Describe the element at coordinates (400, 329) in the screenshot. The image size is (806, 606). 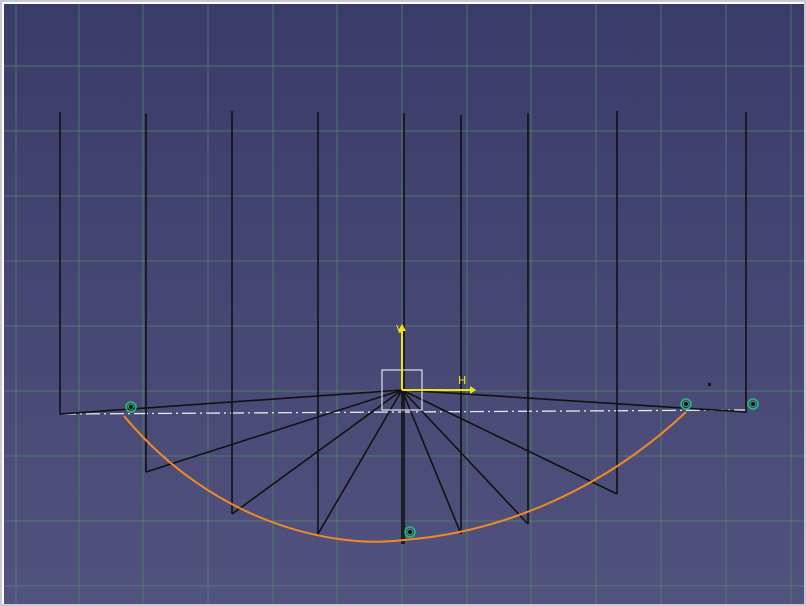
I see `vertical-axis-label: V` at that location.